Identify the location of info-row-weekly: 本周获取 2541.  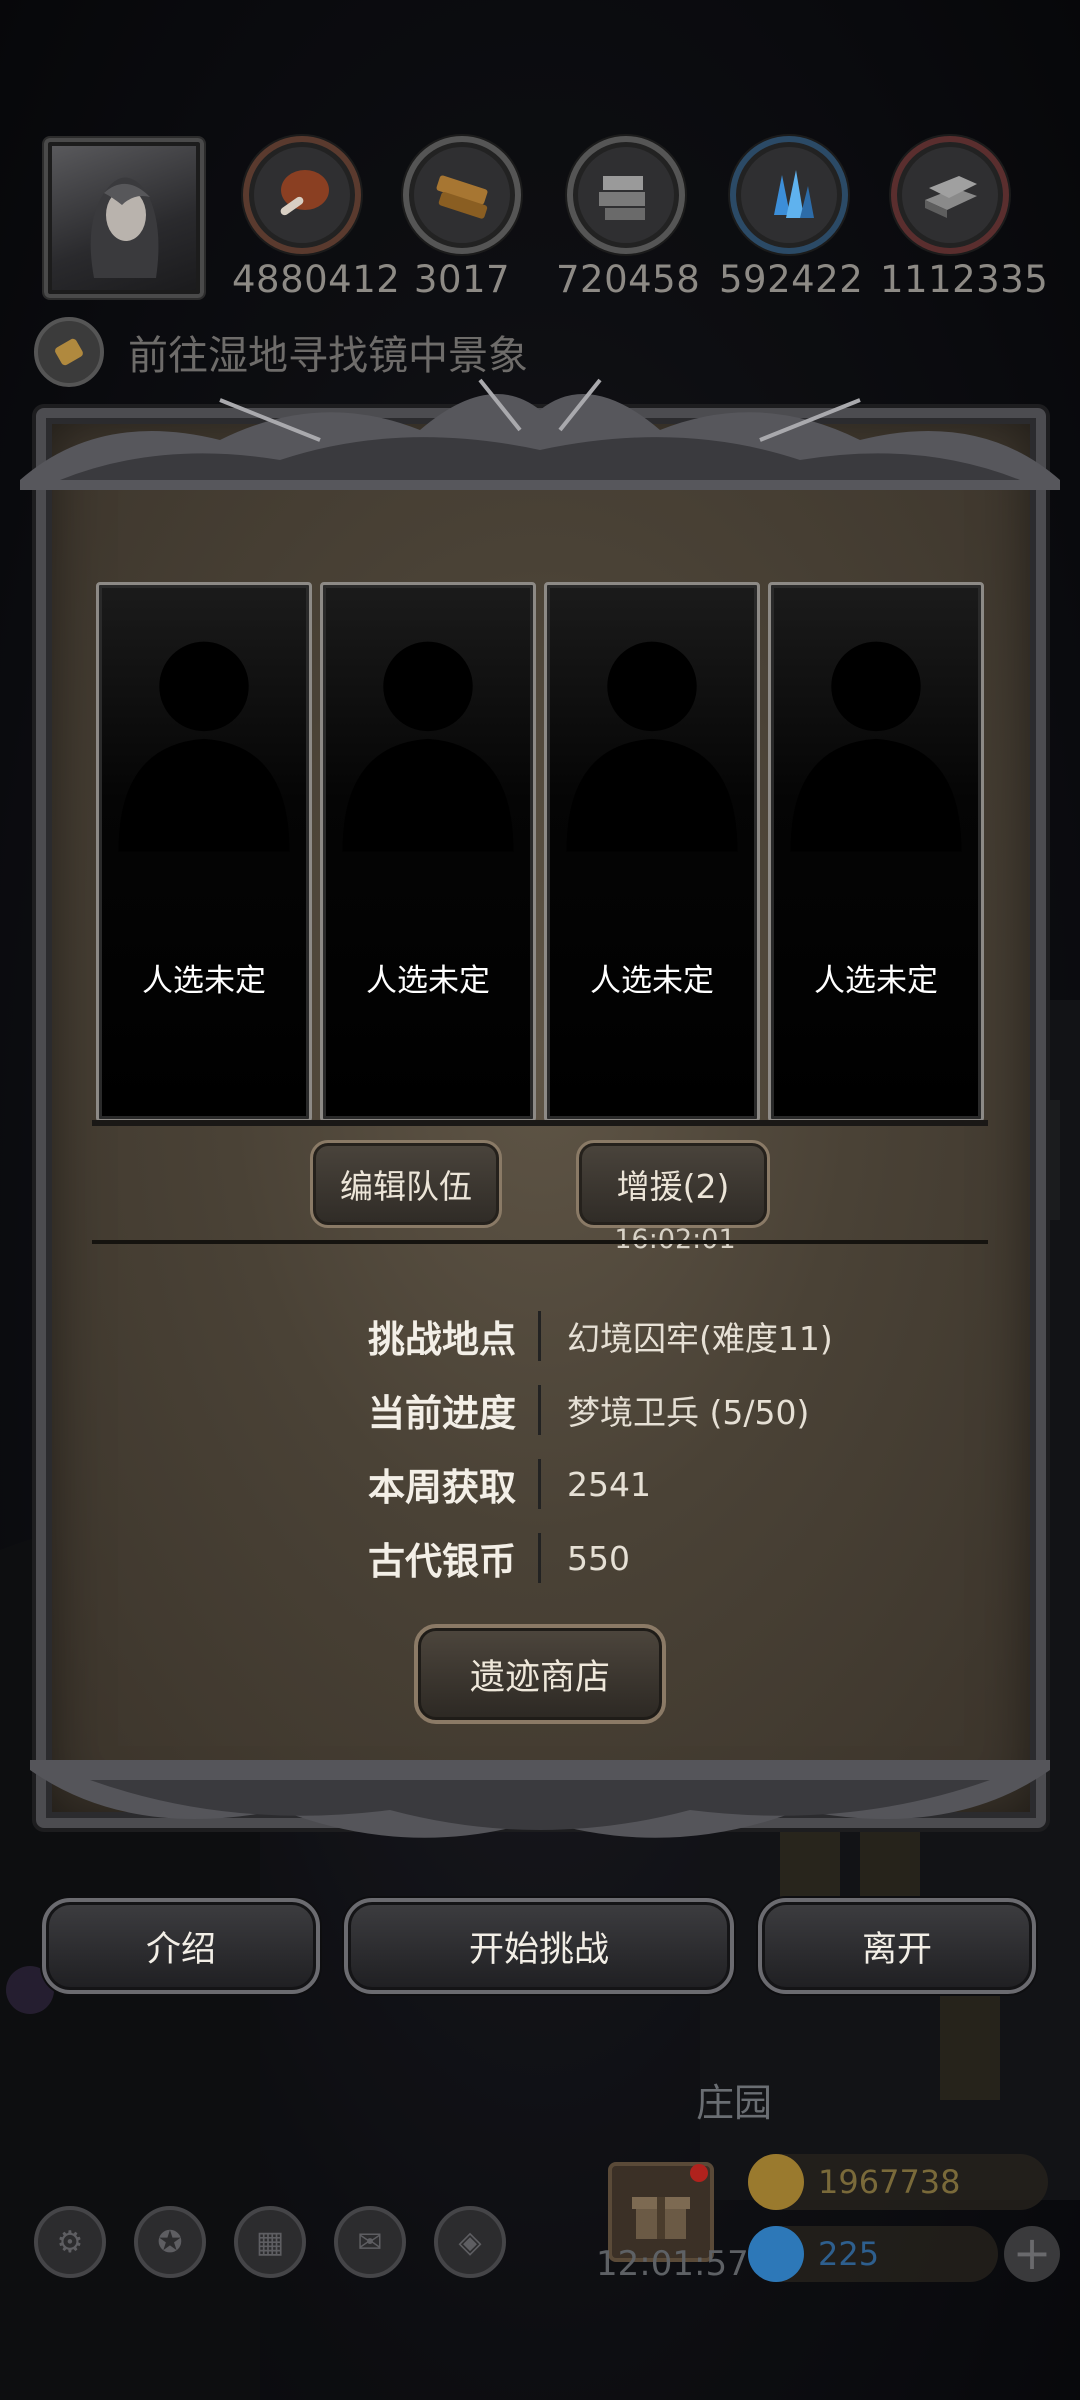
(490, 1484).